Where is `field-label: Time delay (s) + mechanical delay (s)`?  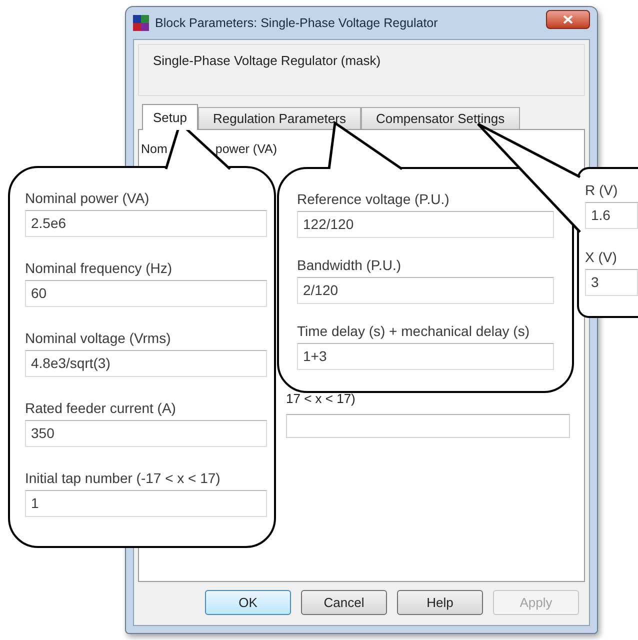 field-label: Time delay (s) + mechanical delay (s) is located at coordinates (414, 331).